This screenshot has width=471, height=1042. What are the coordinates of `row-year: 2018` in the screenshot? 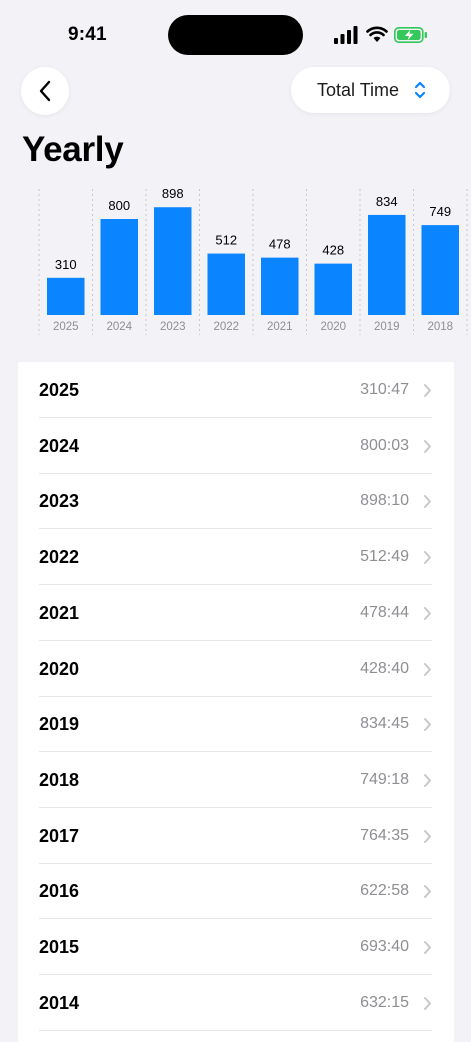 It's located at (59, 779).